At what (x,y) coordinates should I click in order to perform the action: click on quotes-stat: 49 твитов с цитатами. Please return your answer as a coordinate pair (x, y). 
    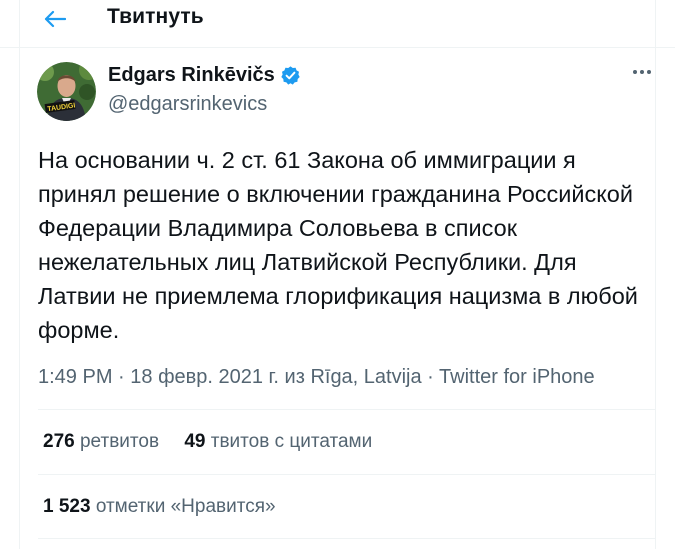
    Looking at the image, I should click on (278, 441).